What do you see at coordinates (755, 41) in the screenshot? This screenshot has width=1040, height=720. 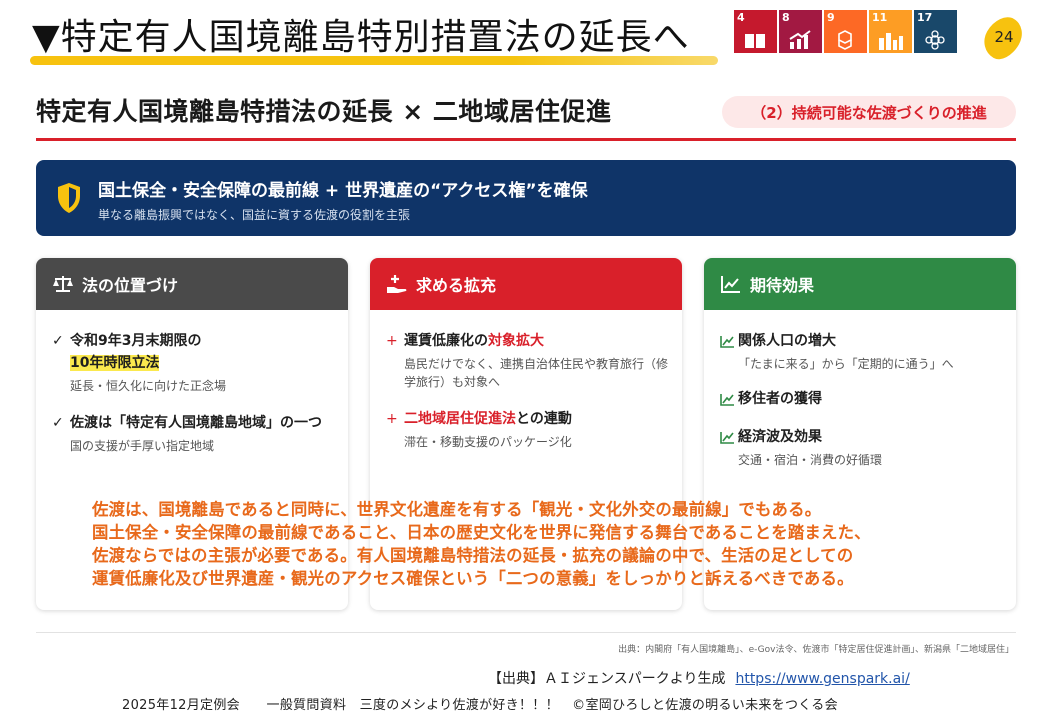 I see `book-icon` at bounding box center [755, 41].